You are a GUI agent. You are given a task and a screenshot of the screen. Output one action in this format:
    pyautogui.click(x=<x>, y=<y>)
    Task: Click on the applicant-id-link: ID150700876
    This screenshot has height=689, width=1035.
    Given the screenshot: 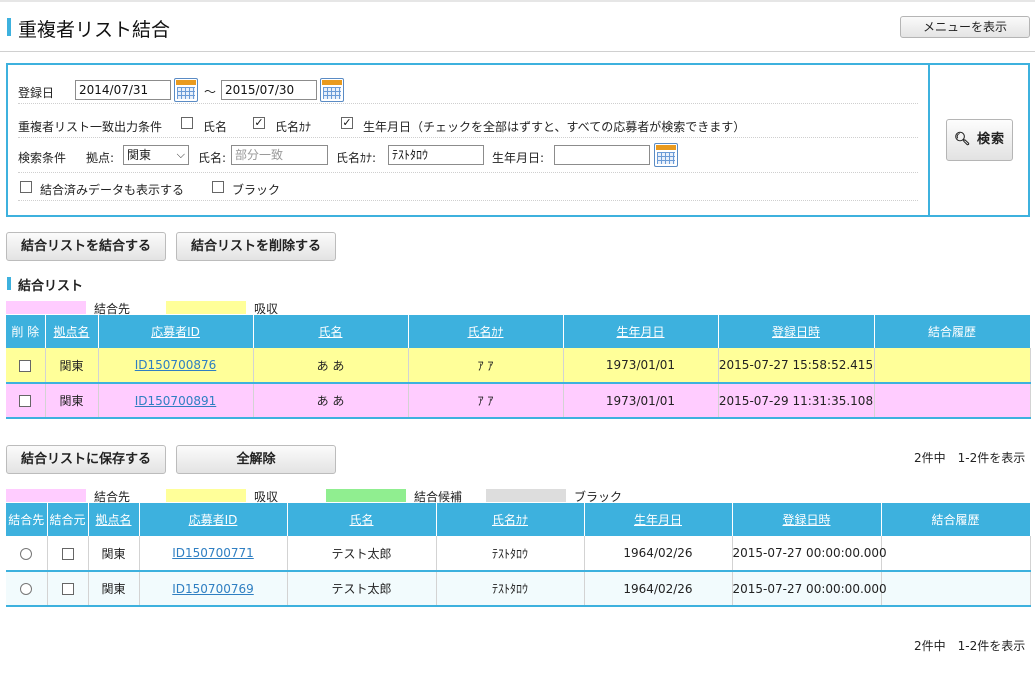 What is the action you would take?
    pyautogui.click(x=176, y=365)
    